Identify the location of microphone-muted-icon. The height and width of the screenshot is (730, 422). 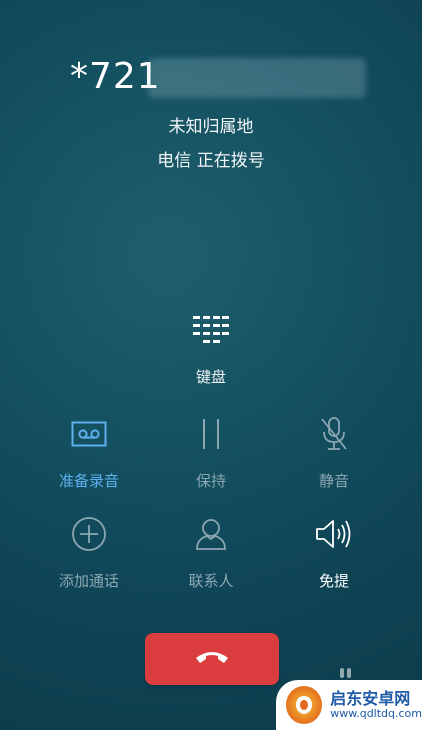
(334, 434).